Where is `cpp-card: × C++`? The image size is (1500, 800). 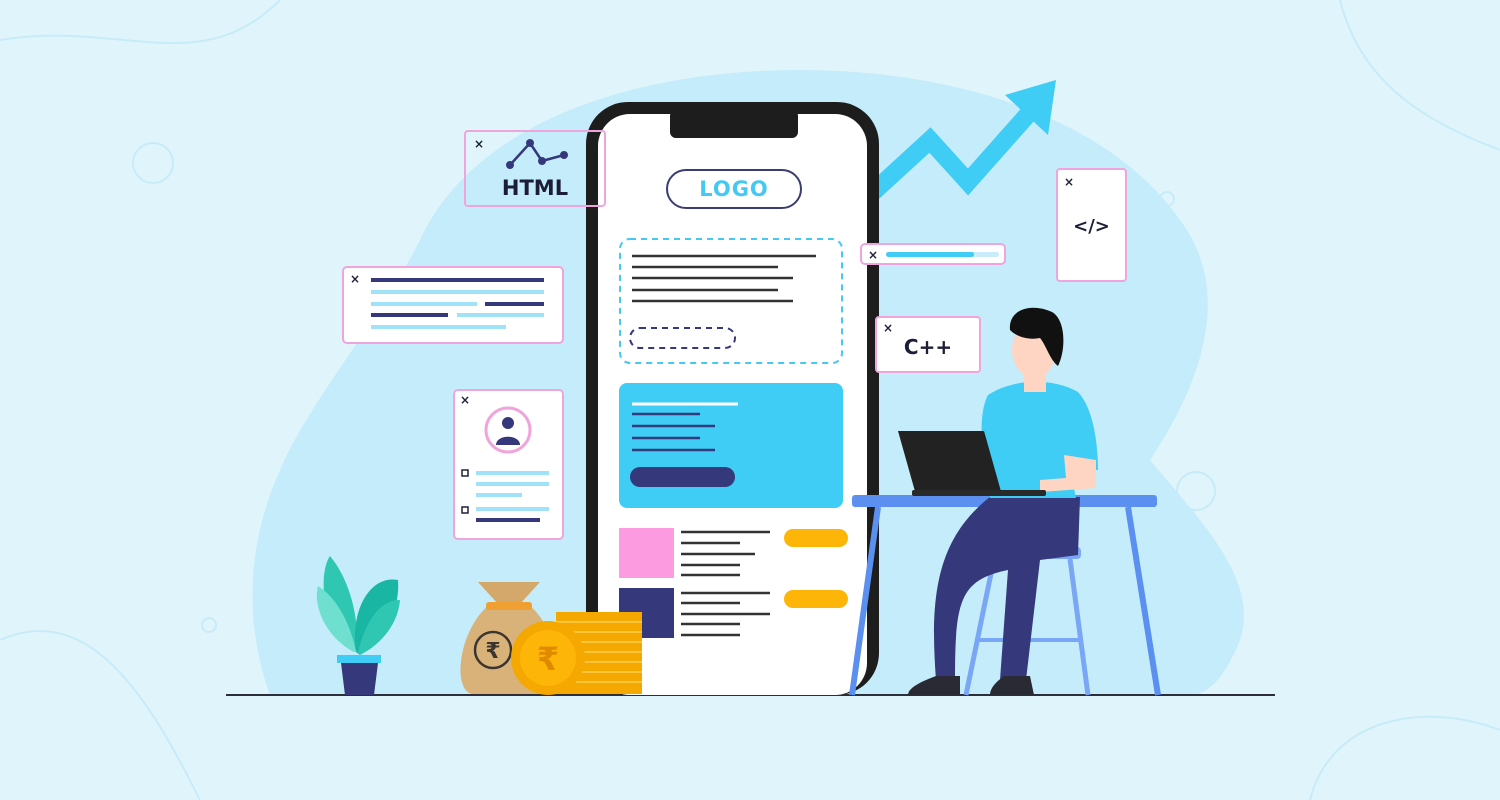 cpp-card: × C++ is located at coordinates (928, 344).